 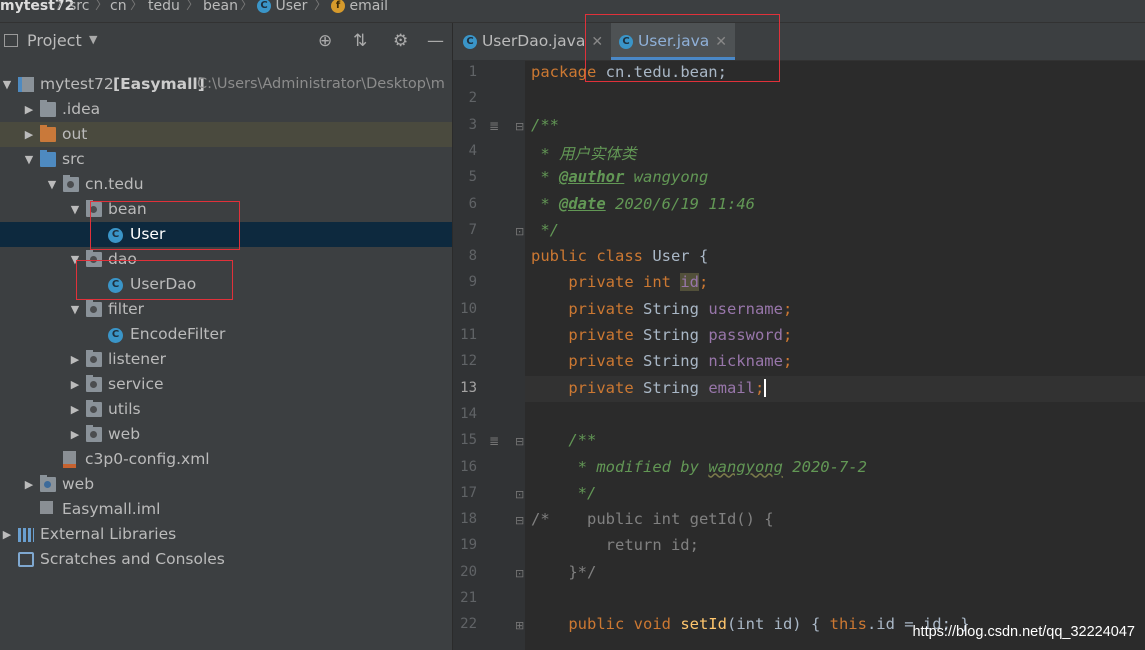 What do you see at coordinates (226, 359) in the screenshot?
I see `tree-item-listener: ▶ listener` at bounding box center [226, 359].